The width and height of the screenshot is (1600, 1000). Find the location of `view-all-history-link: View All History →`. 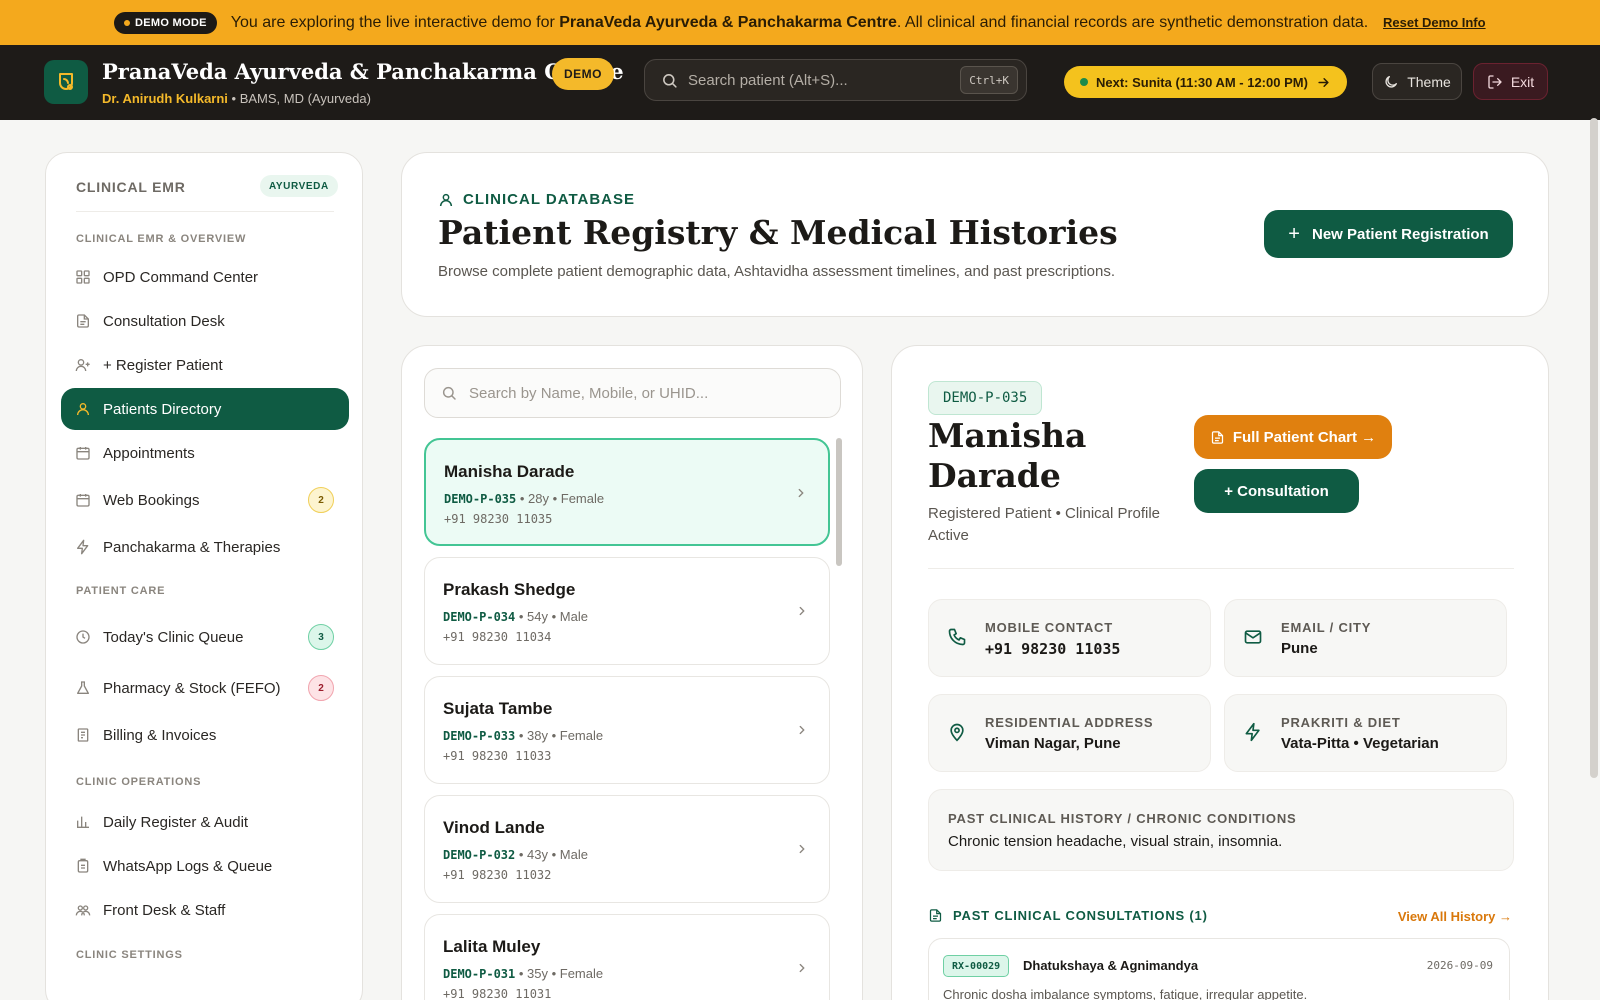

view-all-history-link: View All History → is located at coordinates (1455, 916).